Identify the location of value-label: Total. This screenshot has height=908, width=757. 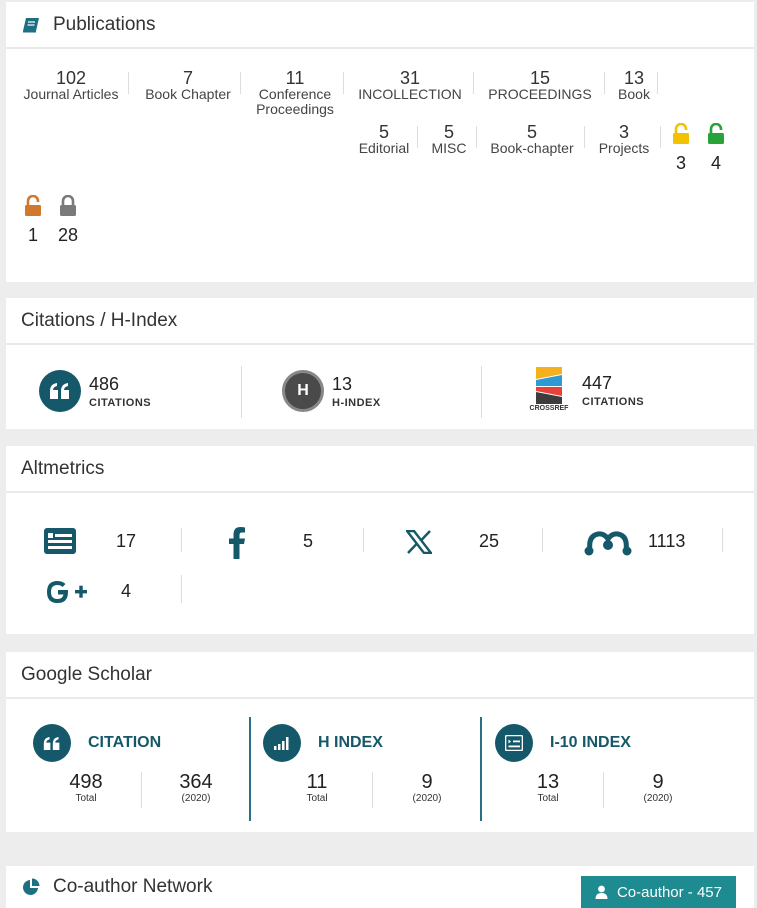
(86, 798).